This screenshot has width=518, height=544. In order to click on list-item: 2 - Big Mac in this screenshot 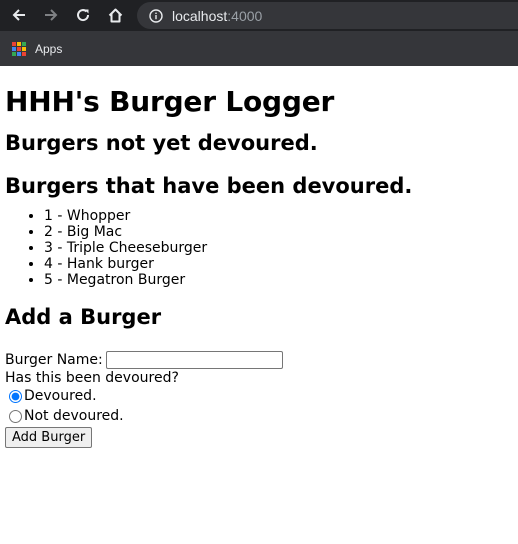, I will do `click(278, 232)`.